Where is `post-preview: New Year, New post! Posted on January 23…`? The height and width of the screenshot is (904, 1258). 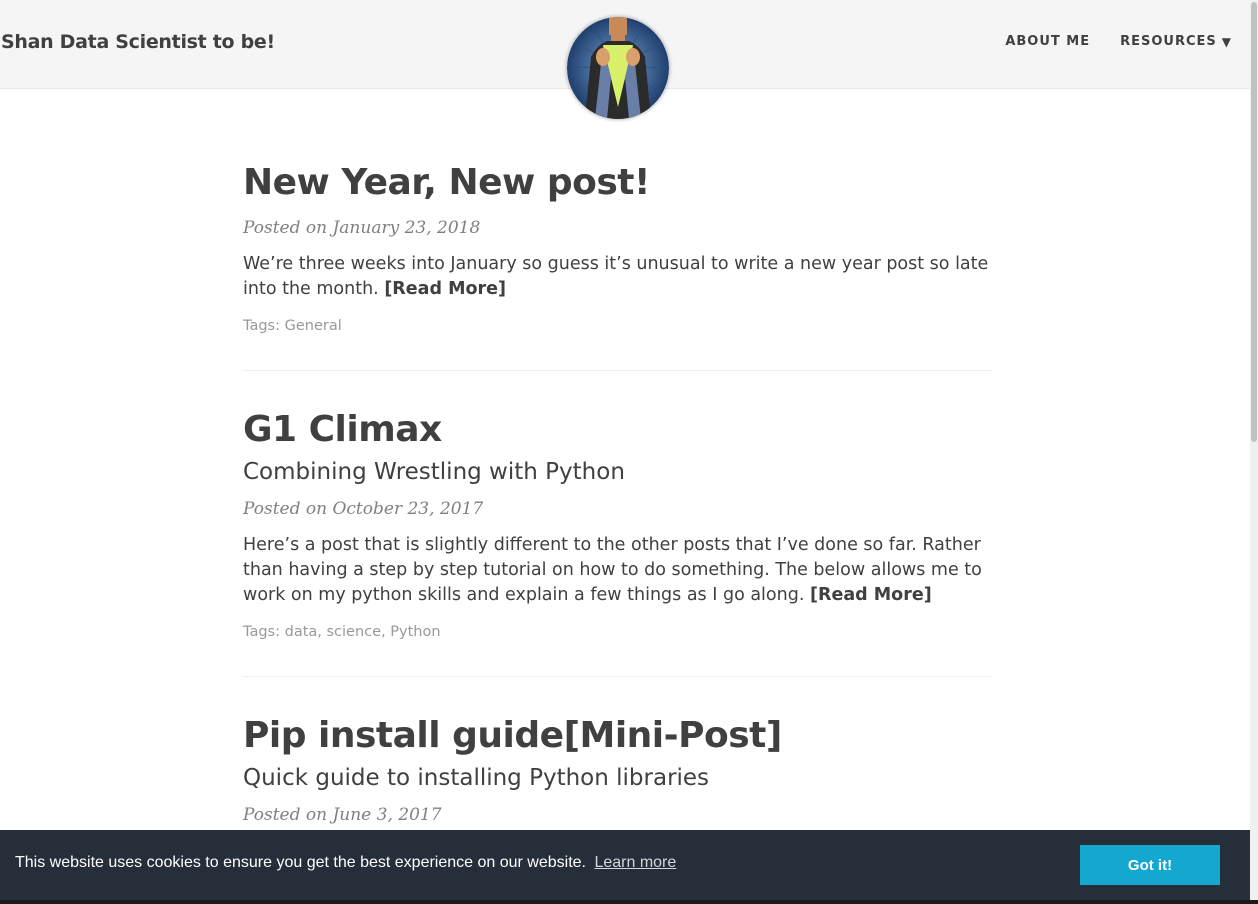
post-preview: New Year, New post! Posted on January 23… is located at coordinates (618, 265).